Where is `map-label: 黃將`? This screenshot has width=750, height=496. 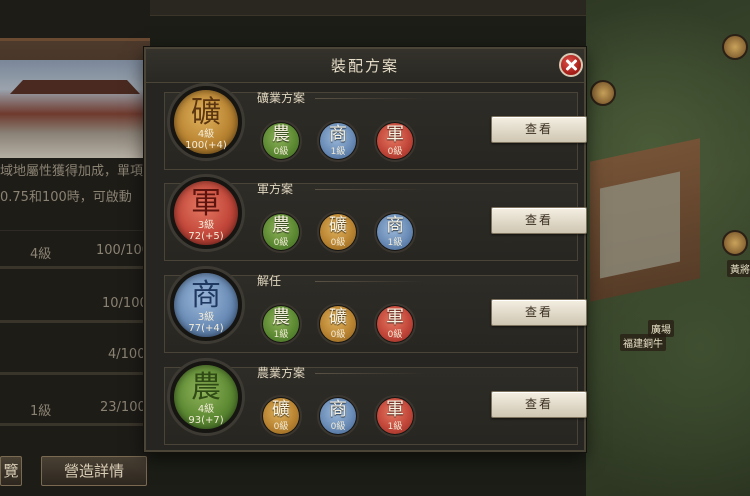
map-label: 黃將 is located at coordinates (738, 268).